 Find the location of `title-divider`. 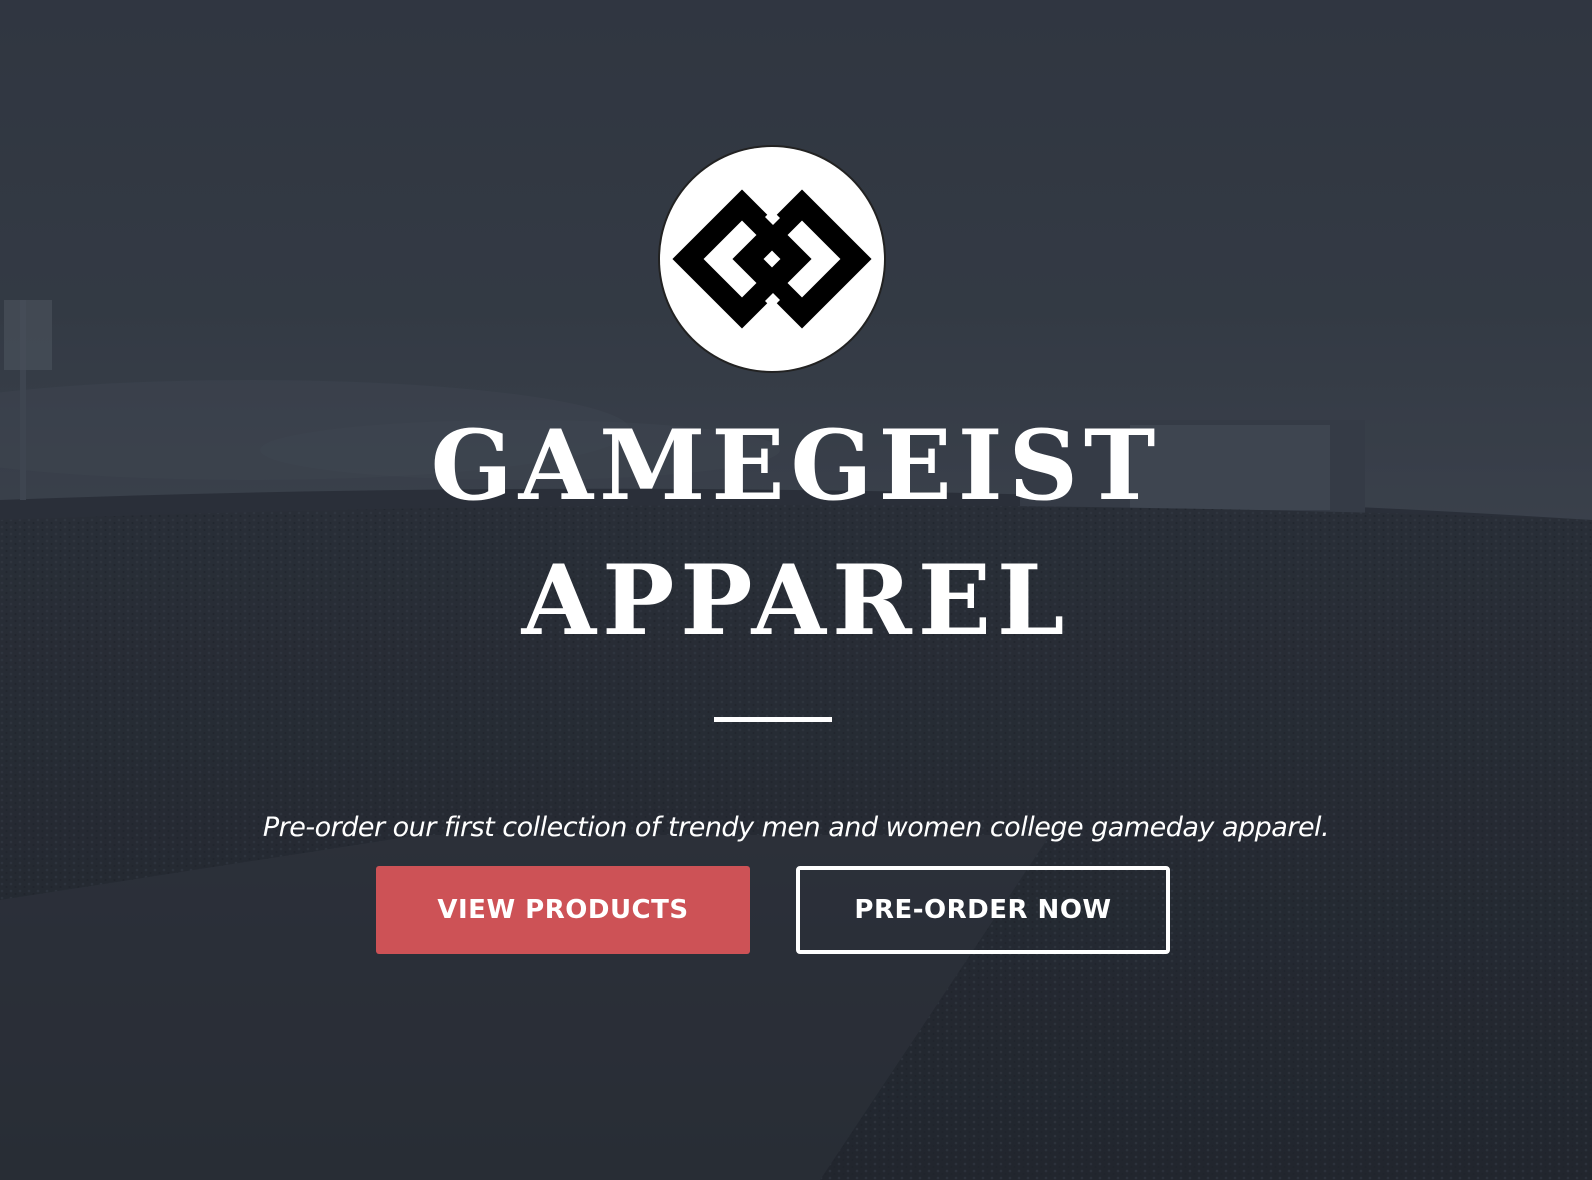

title-divider is located at coordinates (773, 719).